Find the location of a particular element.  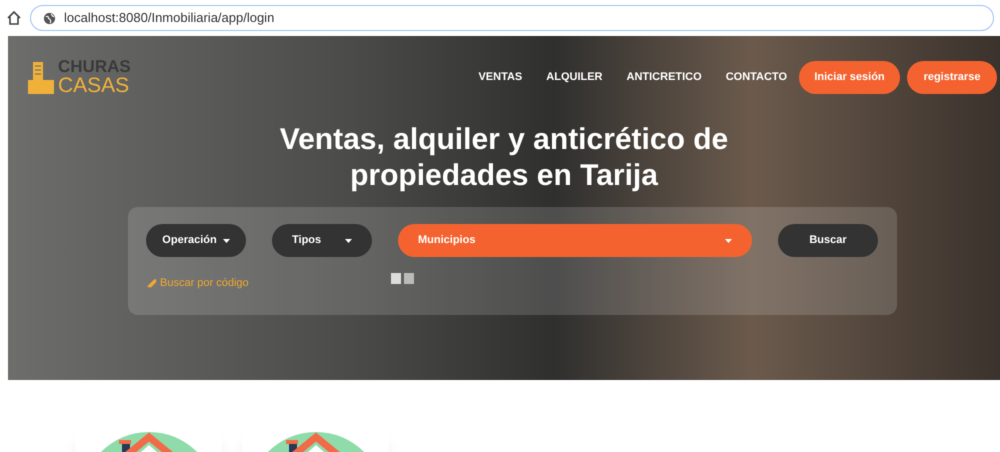

nav-link: VENTAS is located at coordinates (500, 77).